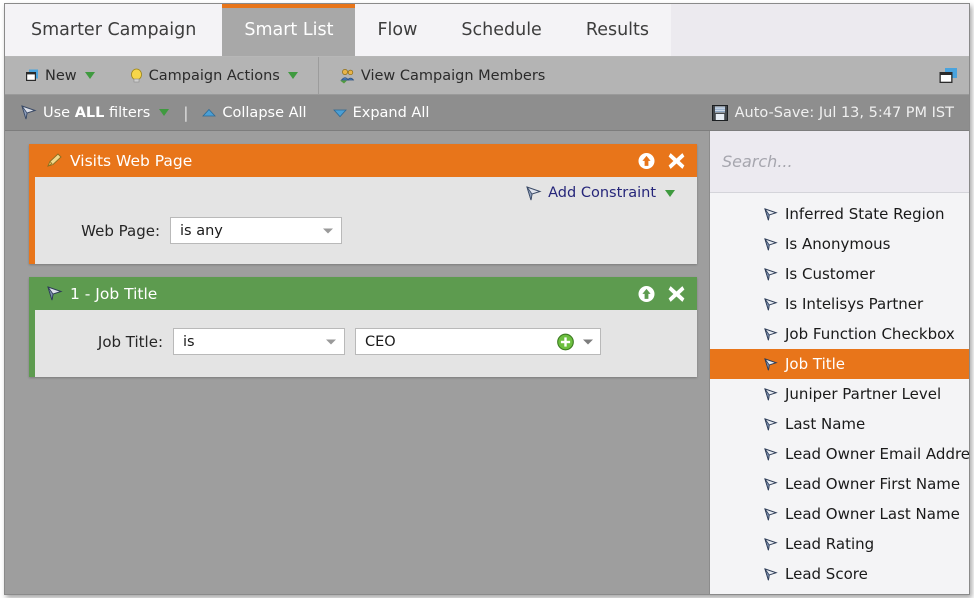  What do you see at coordinates (391, 112) in the screenshot?
I see `expand-all-label: Expand All` at bounding box center [391, 112].